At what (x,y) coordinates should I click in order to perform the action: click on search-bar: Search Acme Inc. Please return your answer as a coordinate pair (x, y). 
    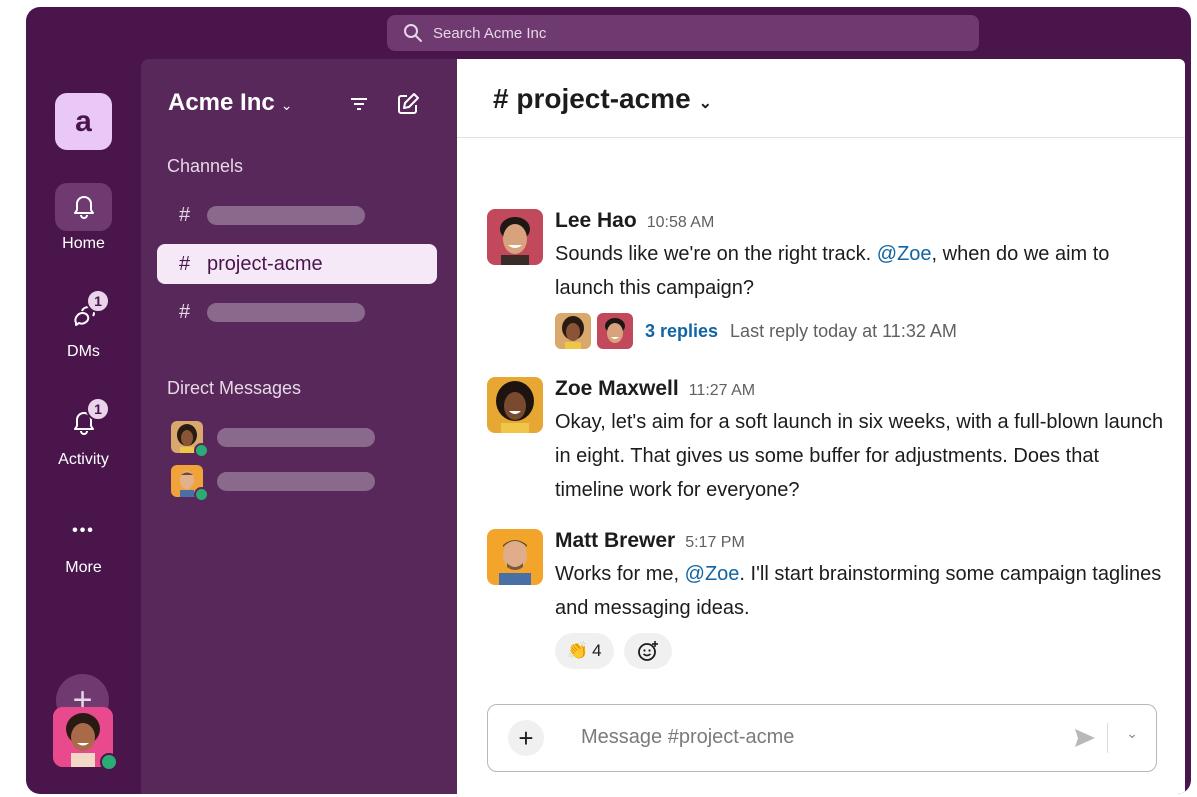
    Looking at the image, I should click on (683, 33).